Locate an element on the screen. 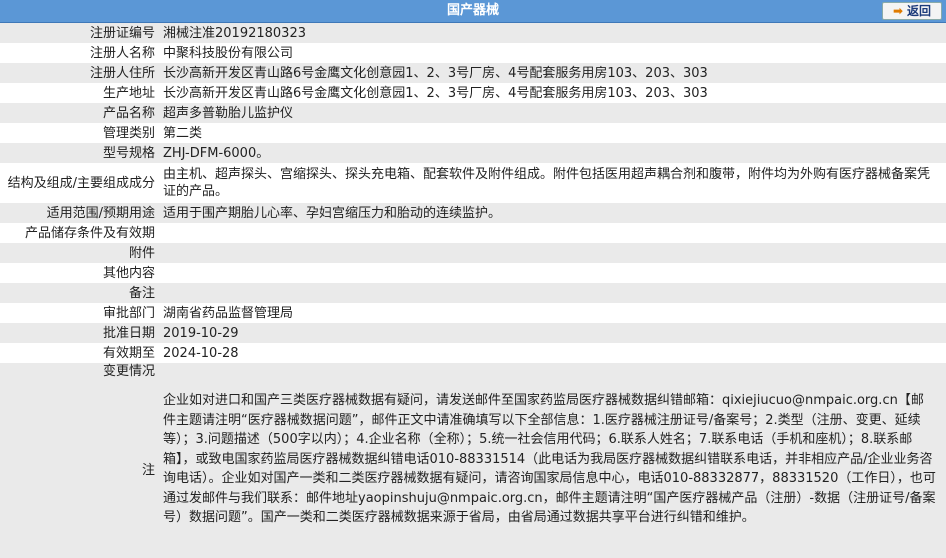 The height and width of the screenshot is (558, 946). row-label: 适用范围/预期用途 is located at coordinates (100, 213).